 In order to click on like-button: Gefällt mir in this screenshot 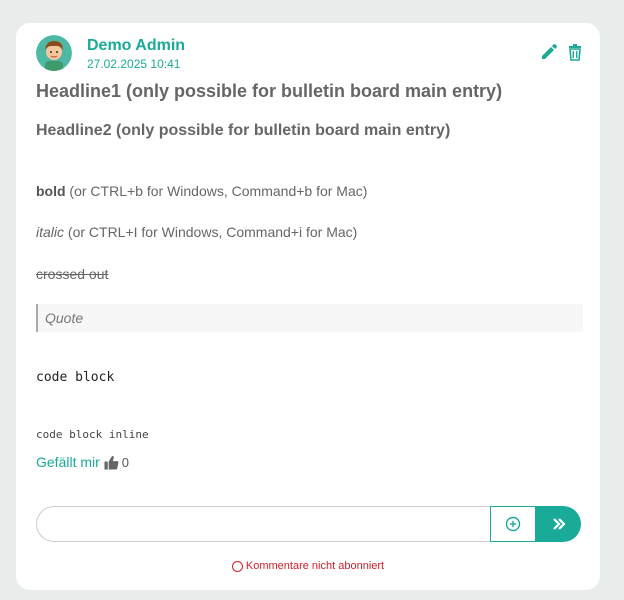, I will do `click(68, 462)`.